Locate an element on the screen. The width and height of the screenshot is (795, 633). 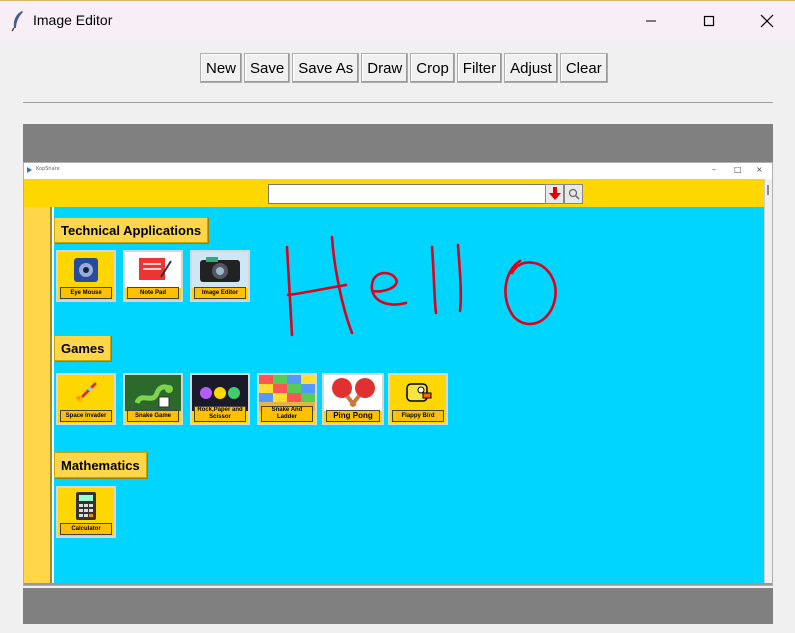
arrow-down-icon is located at coordinates (554, 193).